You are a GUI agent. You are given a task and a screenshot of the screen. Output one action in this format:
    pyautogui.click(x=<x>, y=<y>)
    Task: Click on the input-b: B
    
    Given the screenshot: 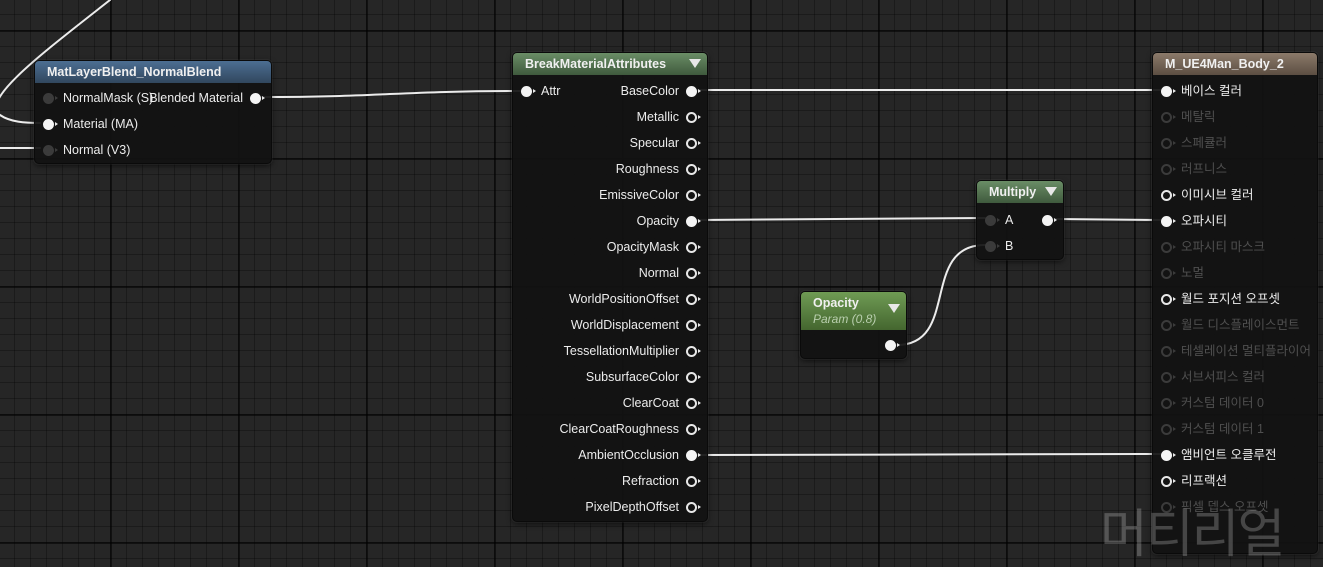 What is the action you would take?
    pyautogui.click(x=995, y=246)
    